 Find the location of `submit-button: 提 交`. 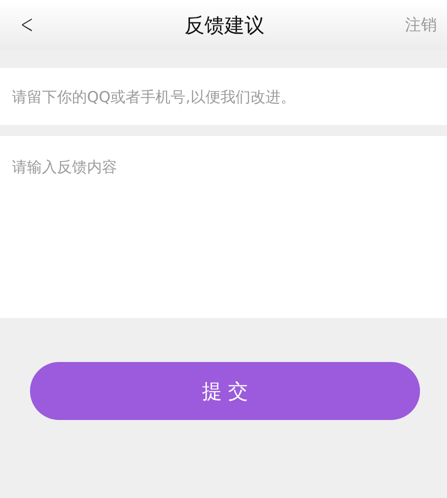

submit-button: 提 交 is located at coordinates (225, 391).